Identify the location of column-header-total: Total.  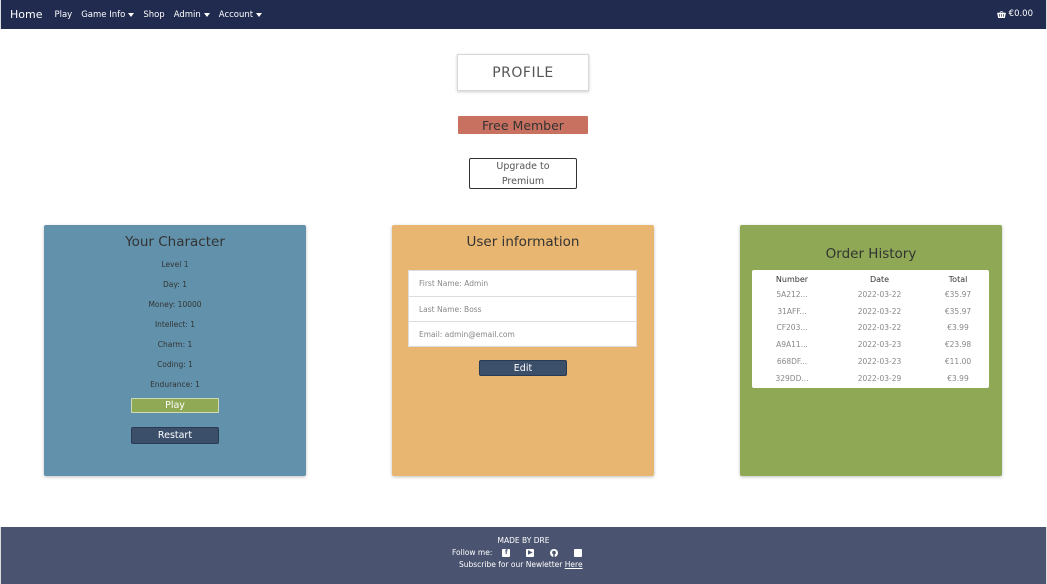
(958, 279).